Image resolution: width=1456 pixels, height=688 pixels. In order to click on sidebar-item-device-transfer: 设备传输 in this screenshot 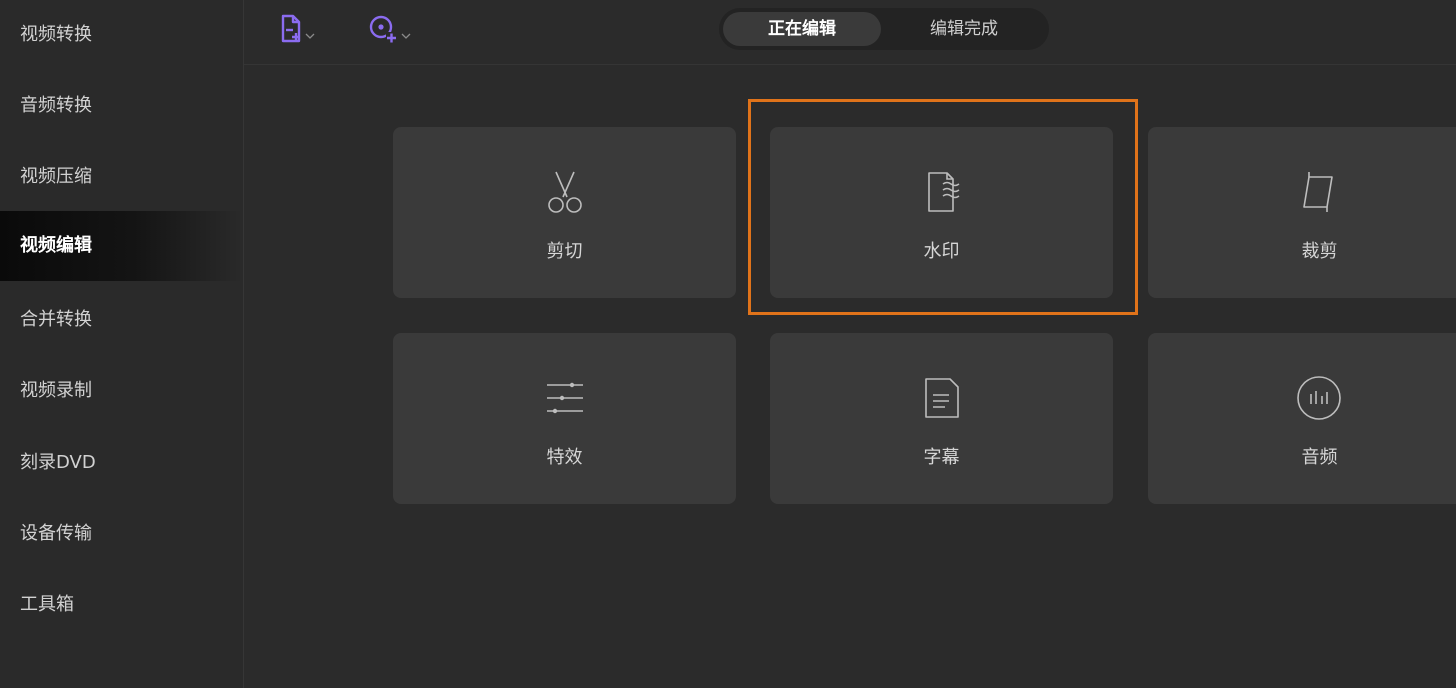, I will do `click(121, 534)`.